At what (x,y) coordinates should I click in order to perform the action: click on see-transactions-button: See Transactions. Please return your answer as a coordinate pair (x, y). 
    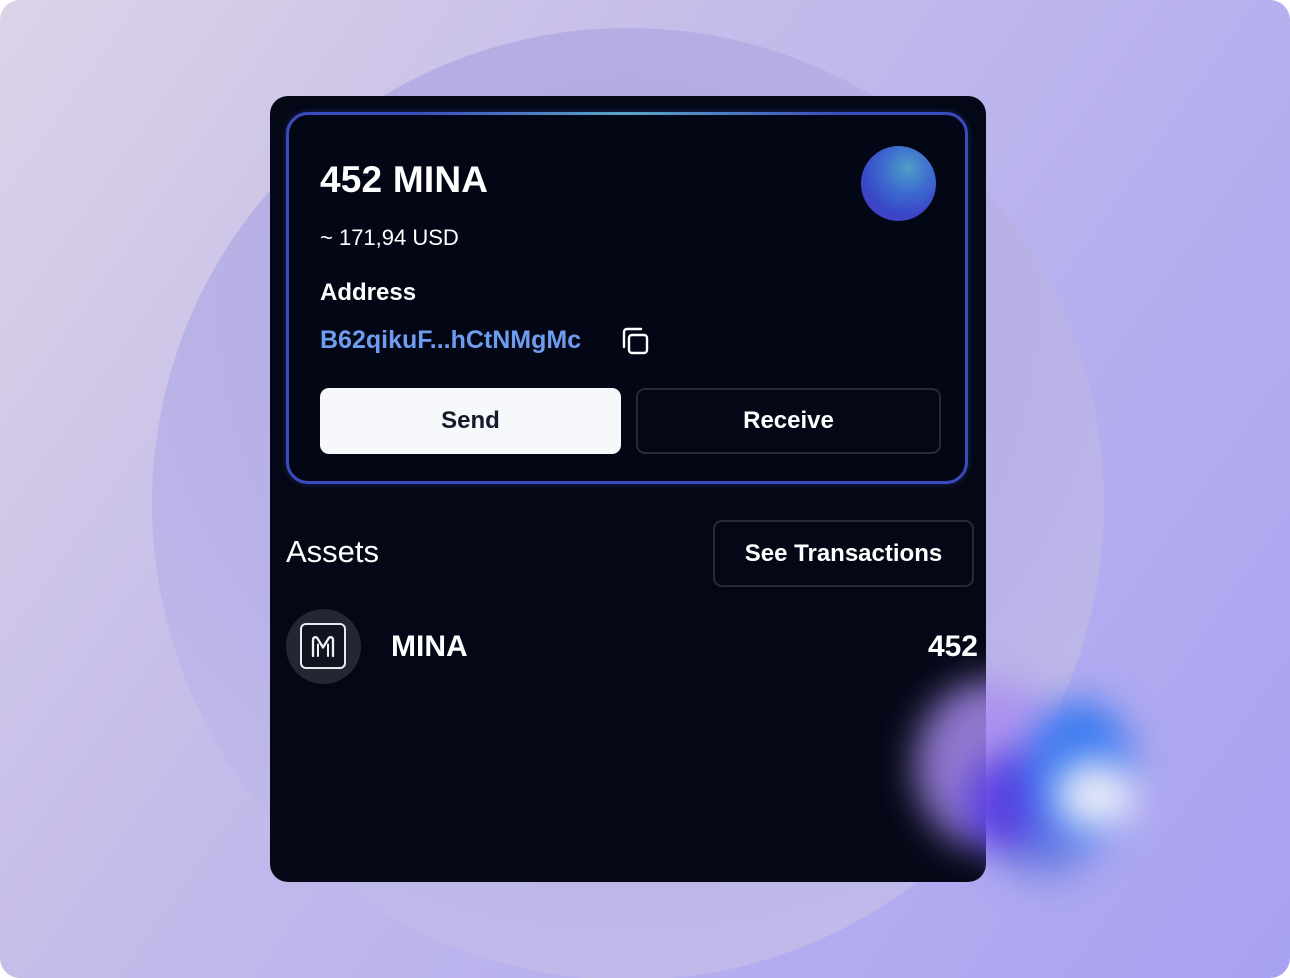
    Looking at the image, I should click on (843, 553).